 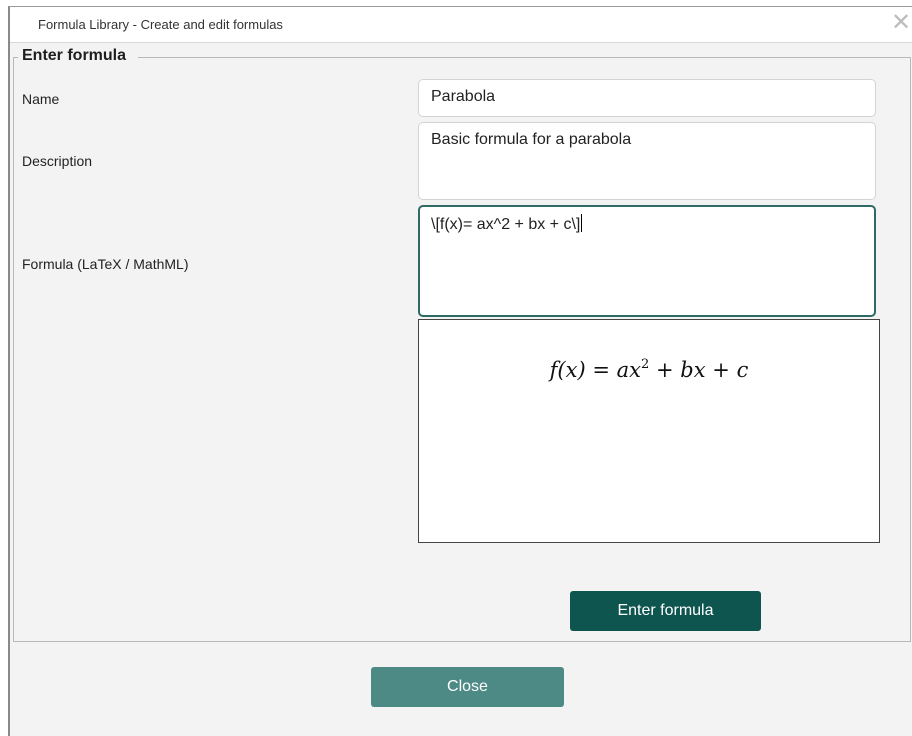 I want to click on rendered-formula: f(x) = ax2 + bx + c, so click(x=649, y=370).